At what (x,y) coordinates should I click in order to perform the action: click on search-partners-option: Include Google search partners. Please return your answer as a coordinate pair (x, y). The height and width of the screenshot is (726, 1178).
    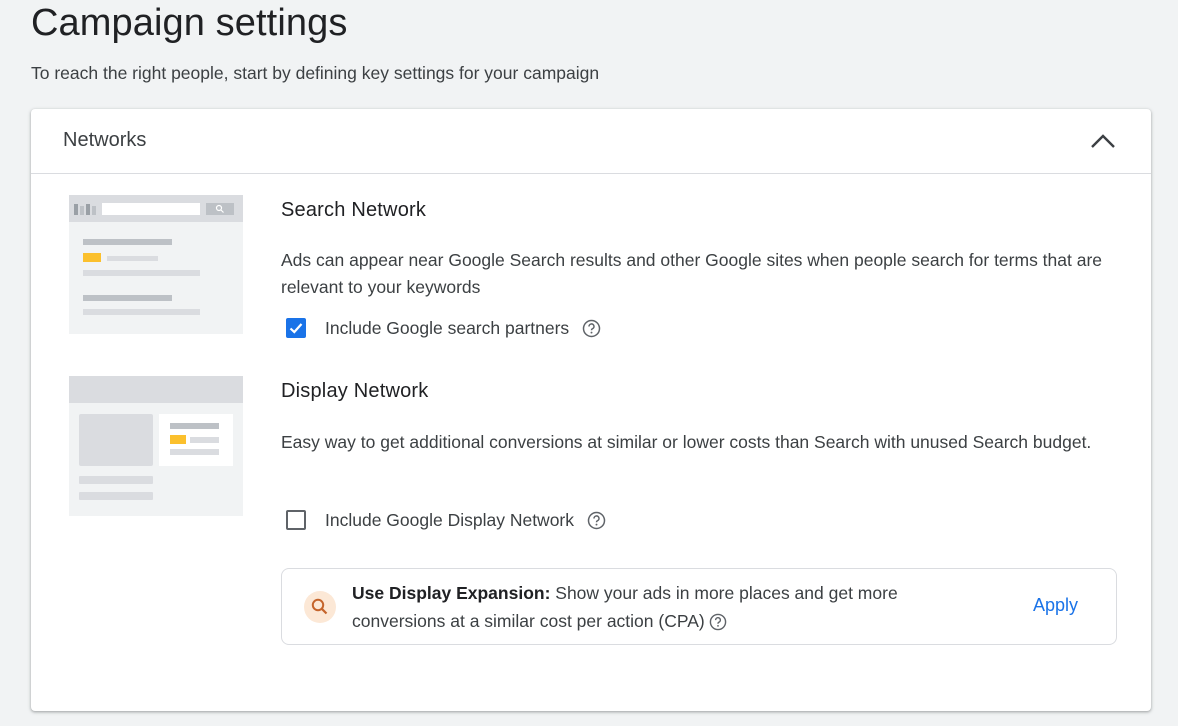
    Looking at the image, I should click on (443, 328).